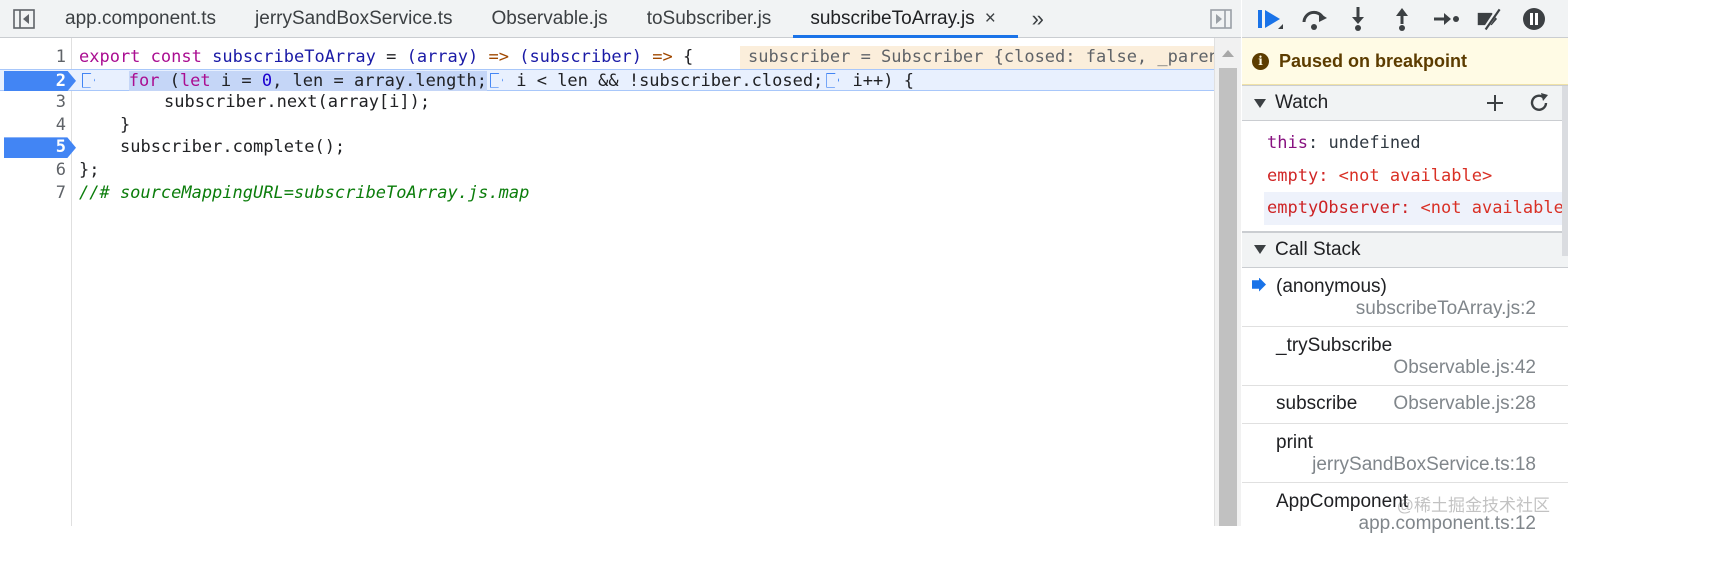 Image resolution: width=1716 pixels, height=576 pixels. What do you see at coordinates (110, 57) in the screenshot?
I see `keyword: export` at bounding box center [110, 57].